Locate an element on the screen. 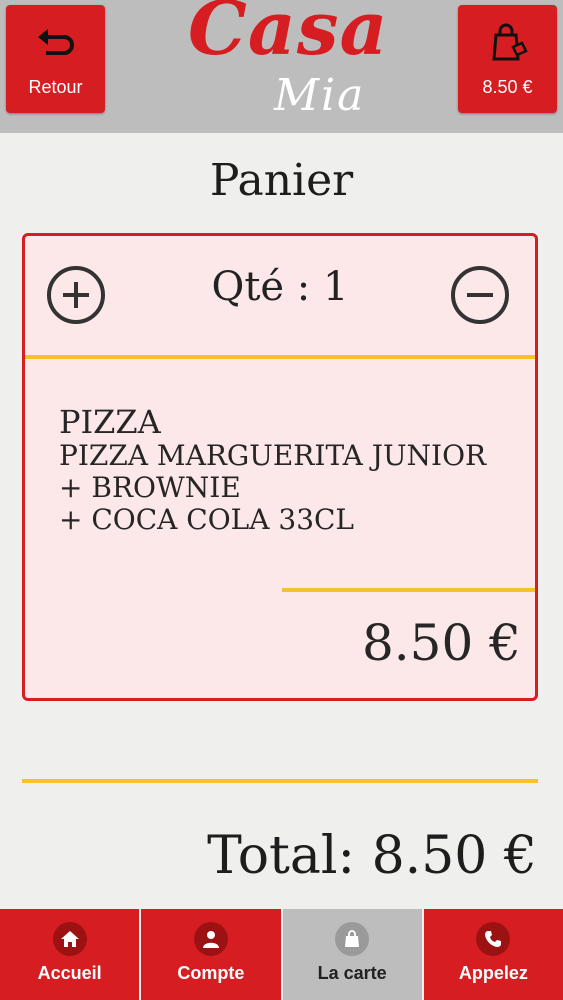 This screenshot has height=1000, width=563. divider is located at coordinates (280, 357).